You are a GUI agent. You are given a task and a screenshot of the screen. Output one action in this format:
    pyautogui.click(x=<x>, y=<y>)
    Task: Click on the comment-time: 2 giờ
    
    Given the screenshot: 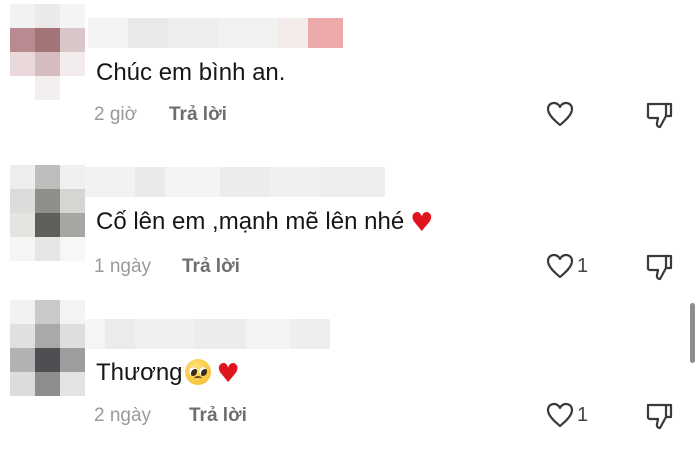 What is the action you would take?
    pyautogui.click(x=116, y=114)
    